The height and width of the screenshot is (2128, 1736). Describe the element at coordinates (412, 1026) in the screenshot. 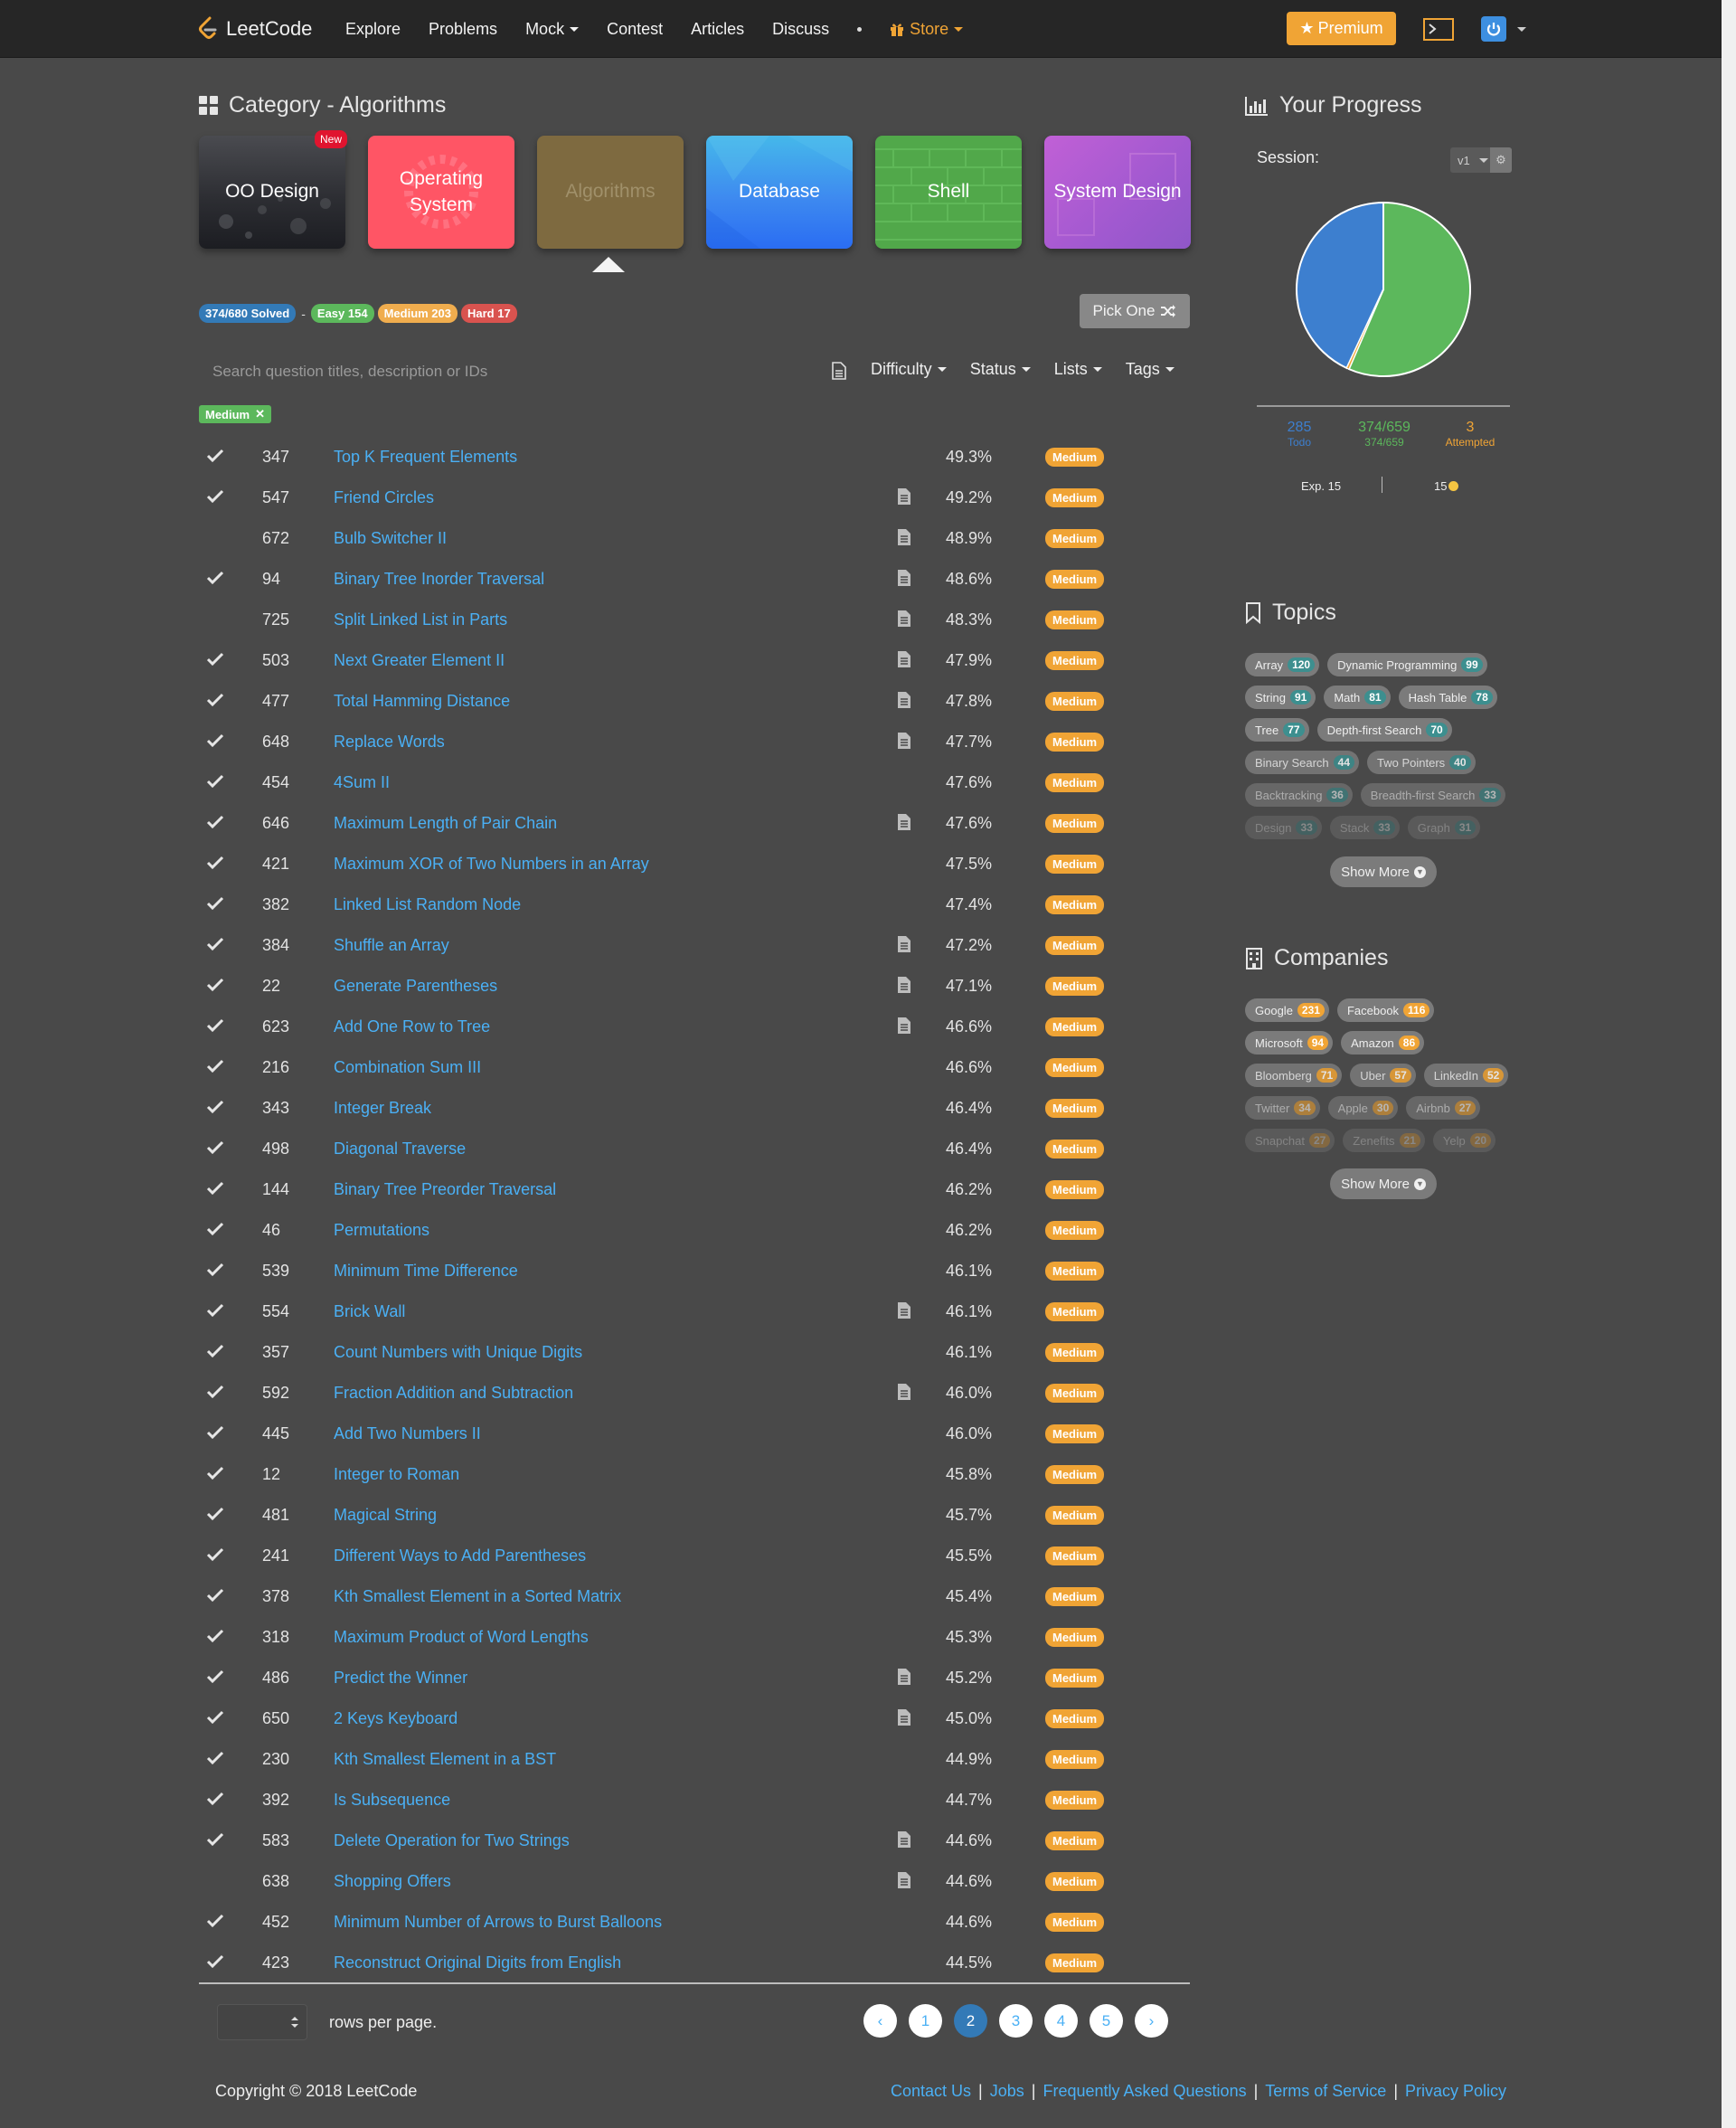

I see `problem-title-link: Add One Row to Tree` at that location.